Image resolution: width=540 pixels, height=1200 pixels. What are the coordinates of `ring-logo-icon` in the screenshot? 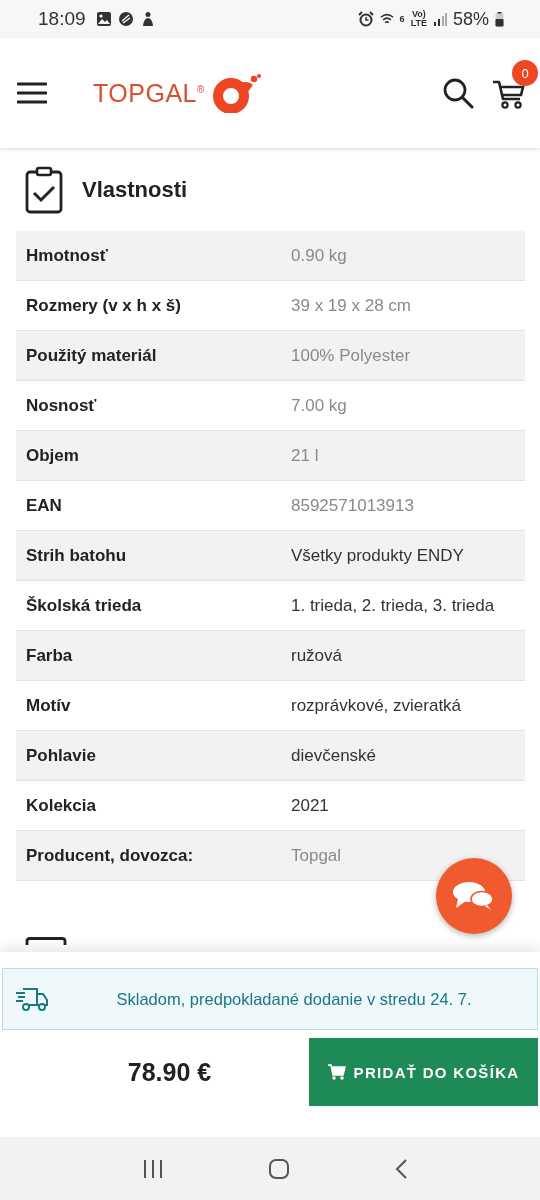 It's located at (236, 93).